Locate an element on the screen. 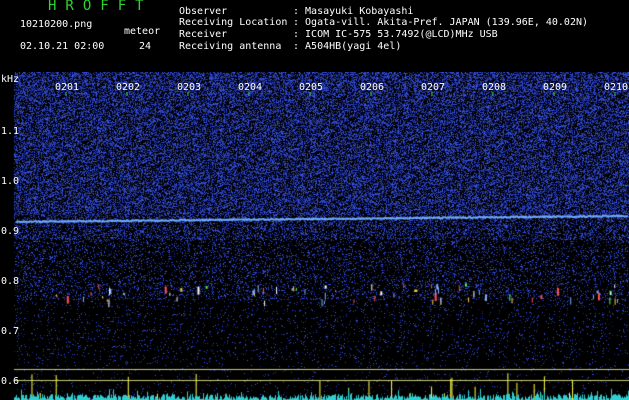 Image resolution: width=629 pixels, height=400 pixels. freq-tick-label: 0.7 is located at coordinates (10, 331).